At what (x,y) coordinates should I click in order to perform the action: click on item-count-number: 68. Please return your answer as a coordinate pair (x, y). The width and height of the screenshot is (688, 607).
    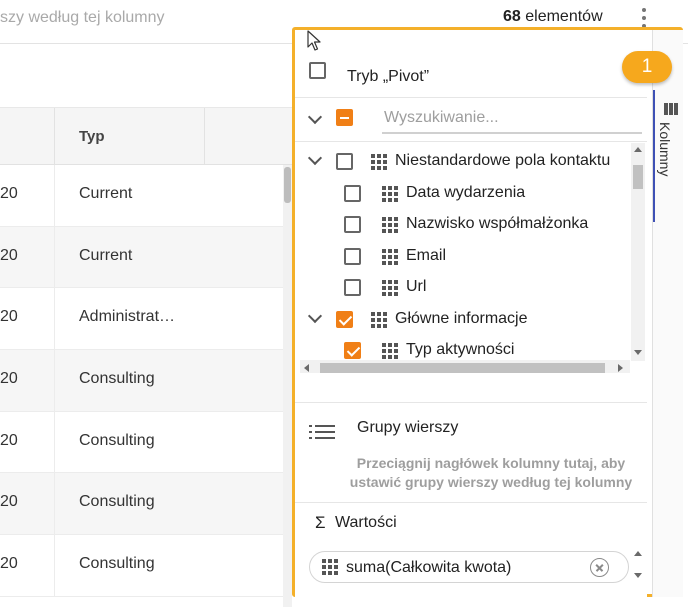
    Looking at the image, I should click on (512, 16).